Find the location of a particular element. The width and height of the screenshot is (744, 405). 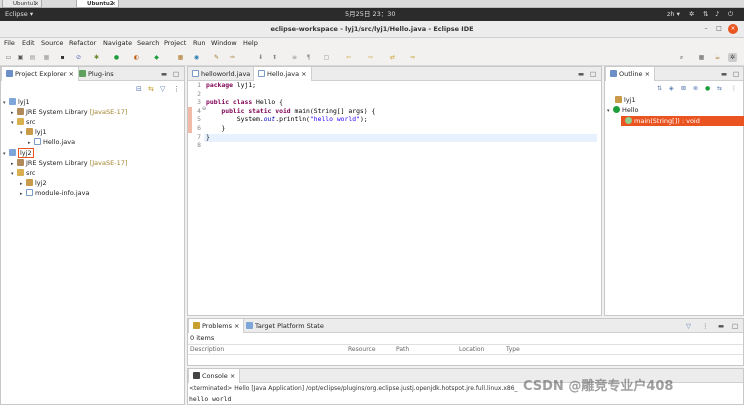

minimize-icon: – is located at coordinates (706, 29).